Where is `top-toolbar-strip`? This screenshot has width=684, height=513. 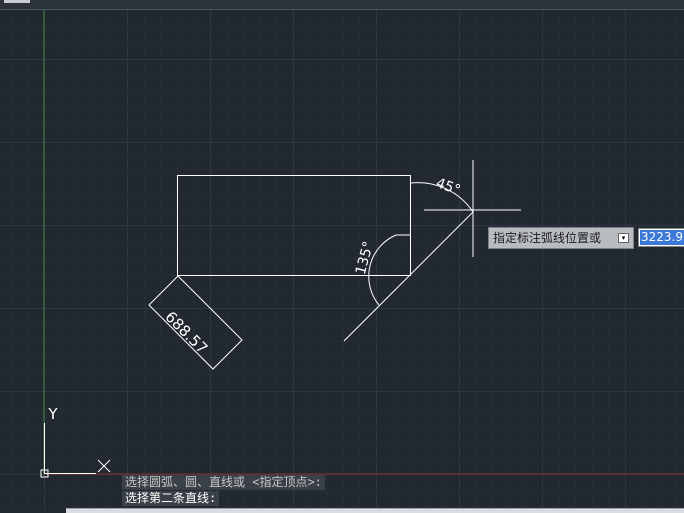
top-toolbar-strip is located at coordinates (342, 5).